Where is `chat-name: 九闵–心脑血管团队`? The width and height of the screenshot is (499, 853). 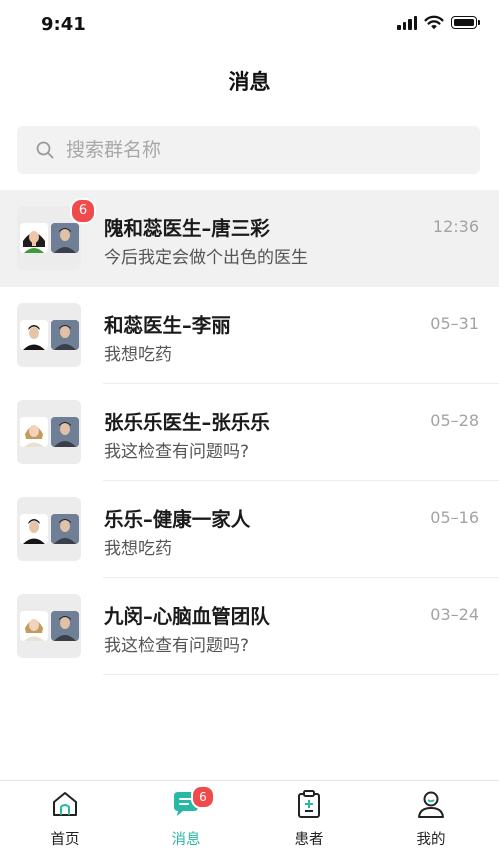 chat-name: 九闵–心脑血管团队 is located at coordinates (187, 616).